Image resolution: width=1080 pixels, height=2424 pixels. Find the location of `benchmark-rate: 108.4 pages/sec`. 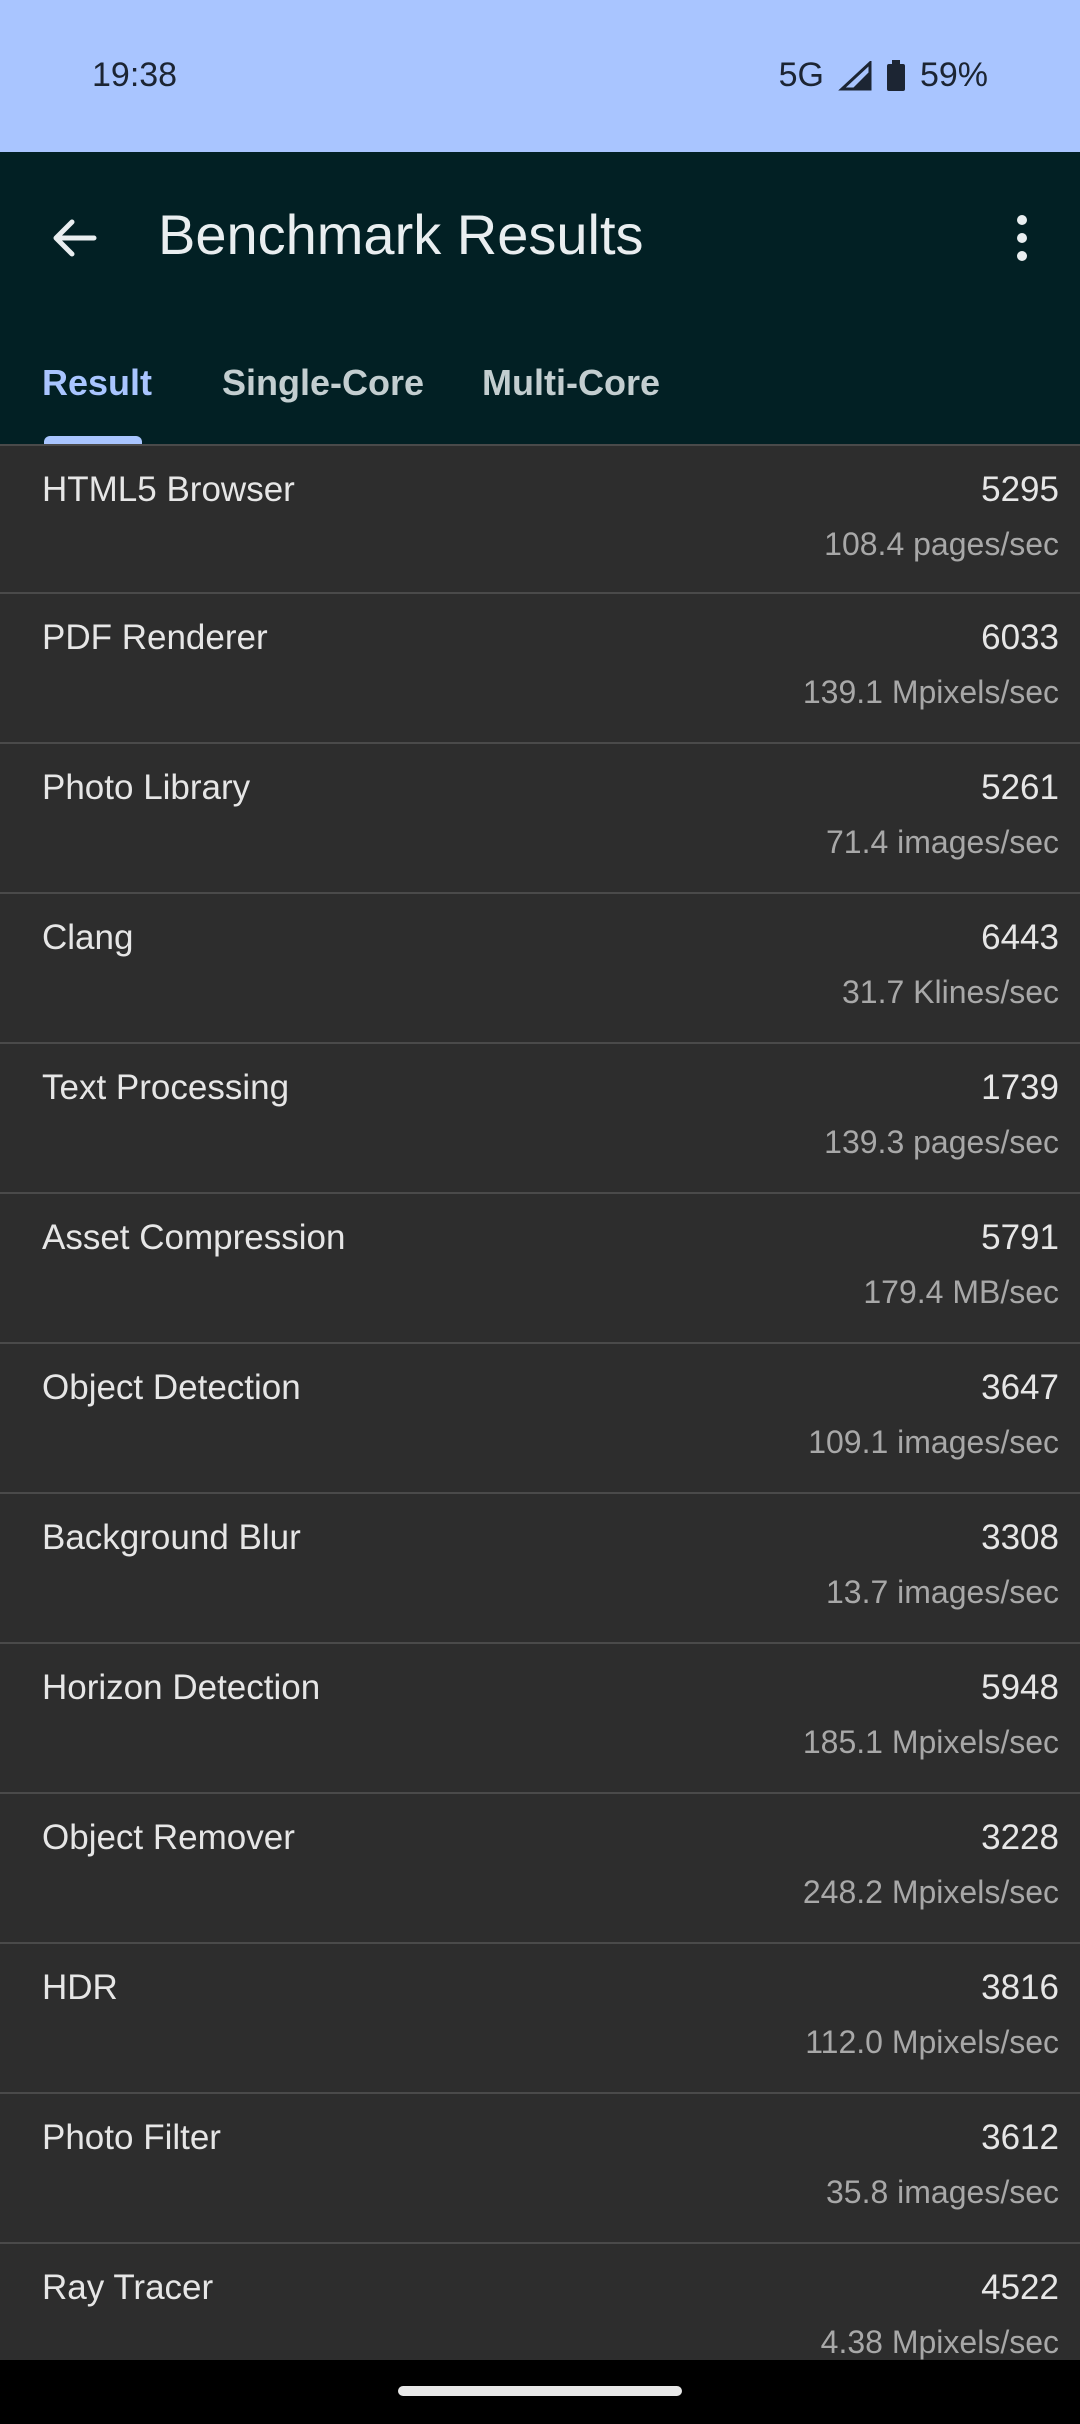

benchmark-rate: 108.4 pages/sec is located at coordinates (941, 544).